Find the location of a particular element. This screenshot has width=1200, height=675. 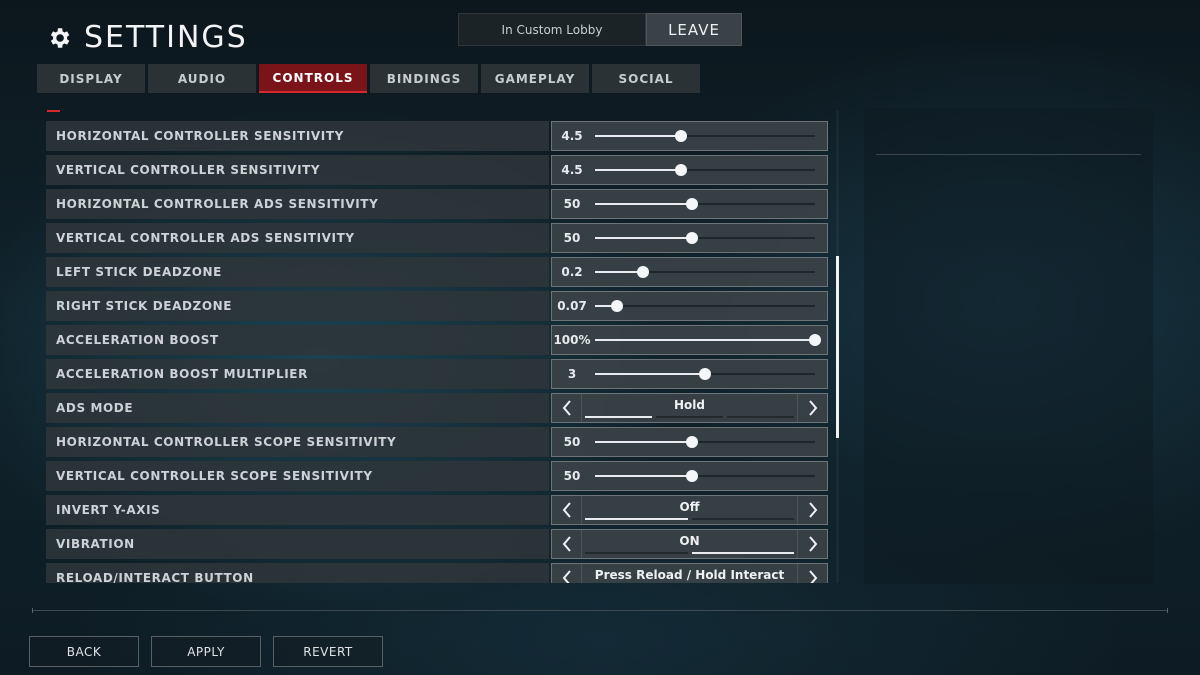

tab-audio: AUDIO is located at coordinates (202, 78).